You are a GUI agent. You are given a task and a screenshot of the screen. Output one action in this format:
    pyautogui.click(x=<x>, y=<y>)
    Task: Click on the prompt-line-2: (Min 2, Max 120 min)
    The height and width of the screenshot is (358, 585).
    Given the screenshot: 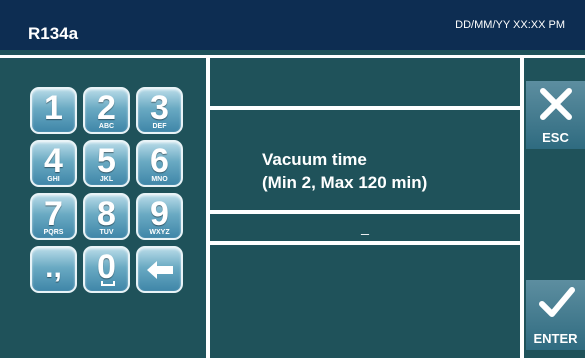 What is the action you would take?
    pyautogui.click(x=345, y=182)
    